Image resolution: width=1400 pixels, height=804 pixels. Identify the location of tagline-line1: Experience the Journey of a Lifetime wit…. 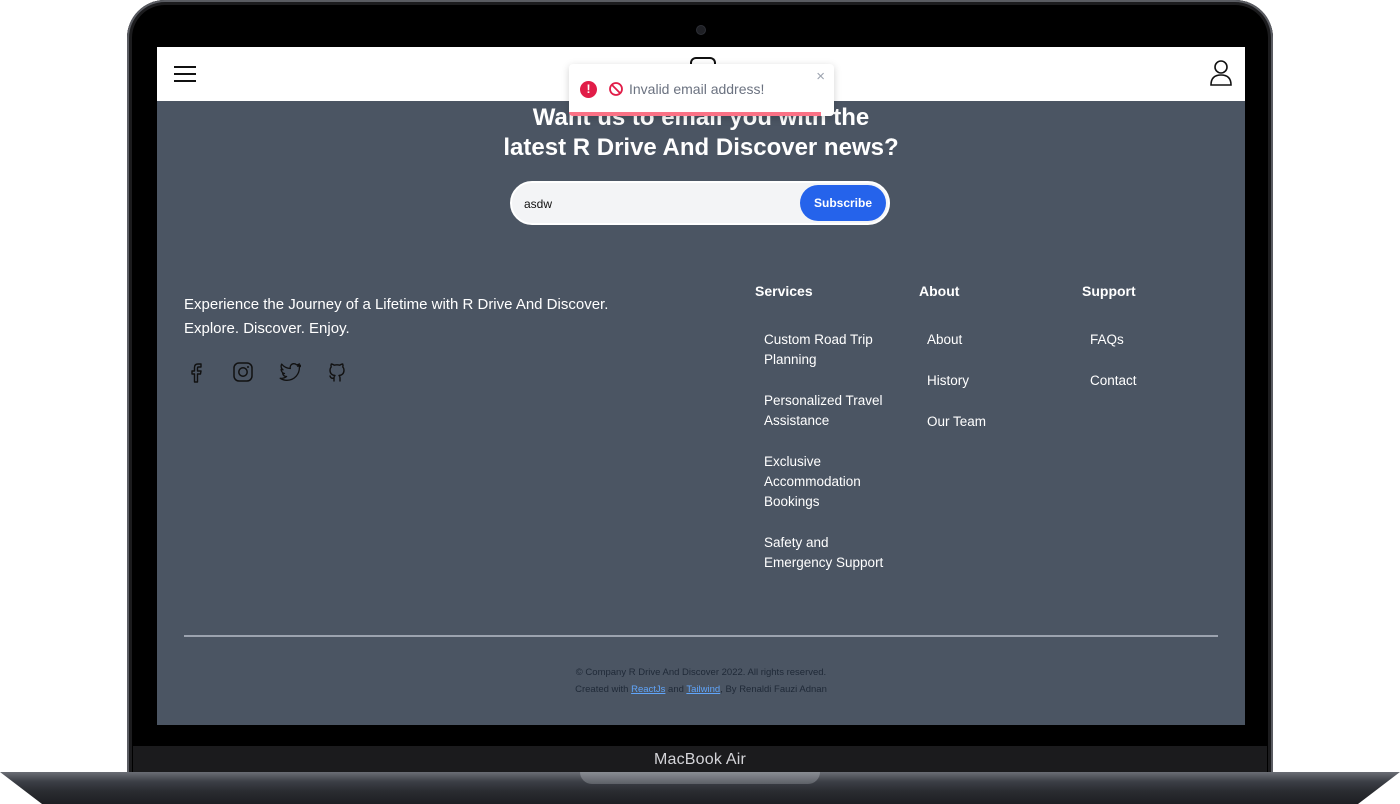
(396, 304).